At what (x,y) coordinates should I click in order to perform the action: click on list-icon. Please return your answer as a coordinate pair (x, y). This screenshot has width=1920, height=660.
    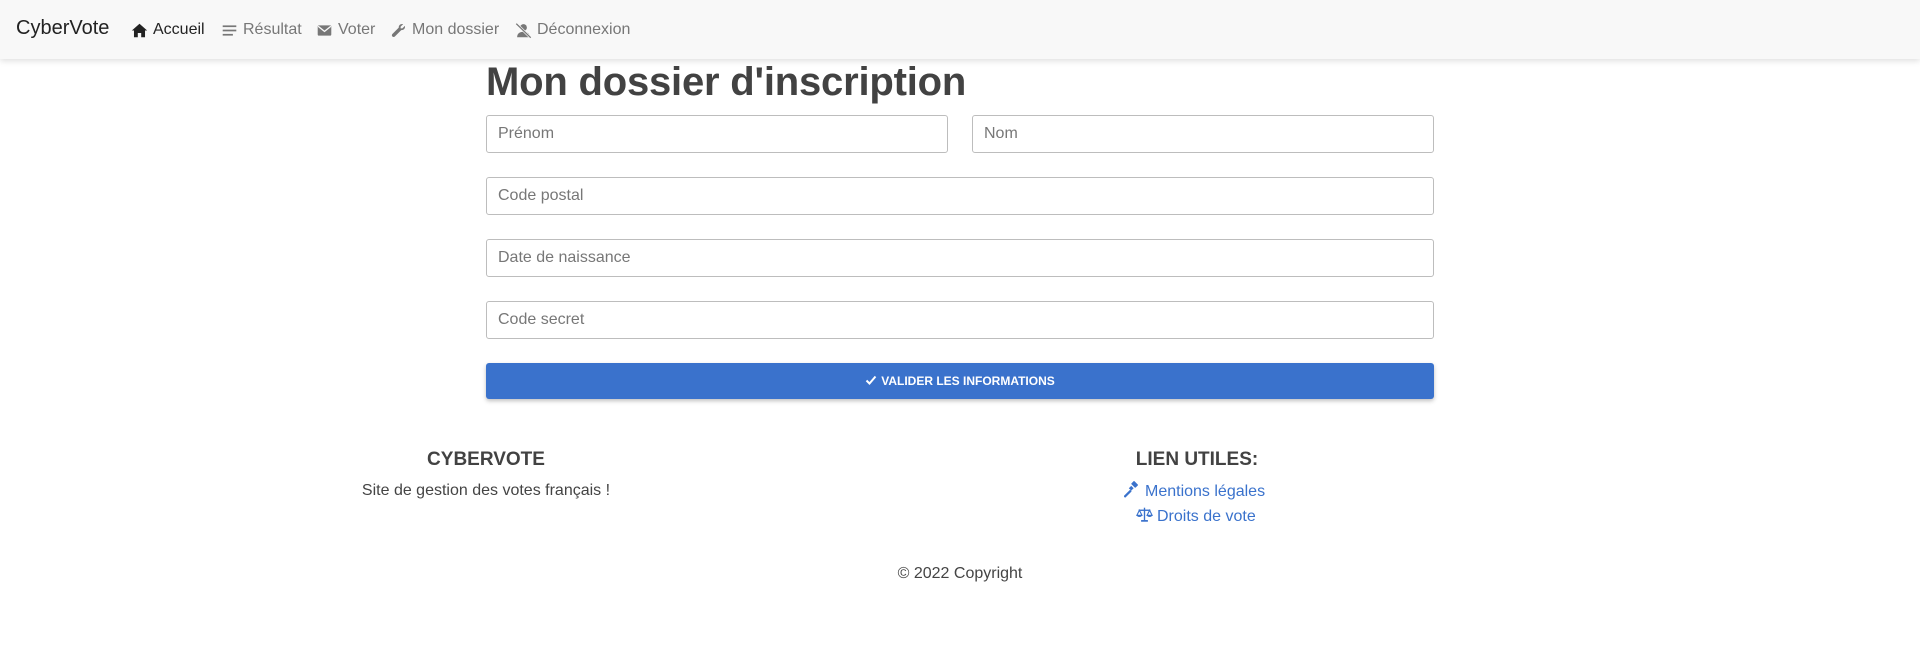
    Looking at the image, I should click on (229, 30).